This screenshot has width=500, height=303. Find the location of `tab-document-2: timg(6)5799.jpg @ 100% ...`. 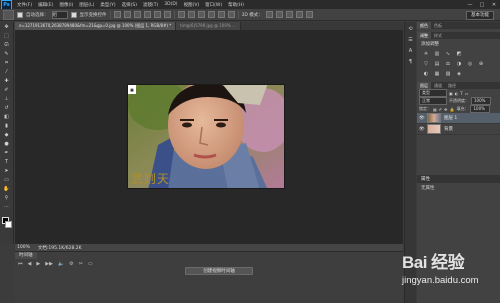

tab-document-2: timg(6)5799.jpg @ 100% ... is located at coordinates (208, 26).